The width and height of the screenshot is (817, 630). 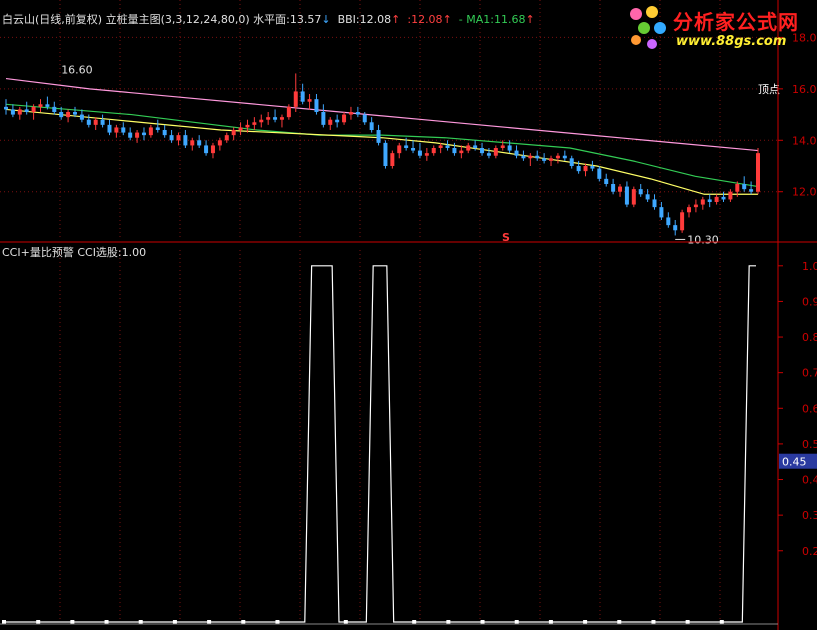 I want to click on price-tick-label: 12.0, so click(x=804, y=192).